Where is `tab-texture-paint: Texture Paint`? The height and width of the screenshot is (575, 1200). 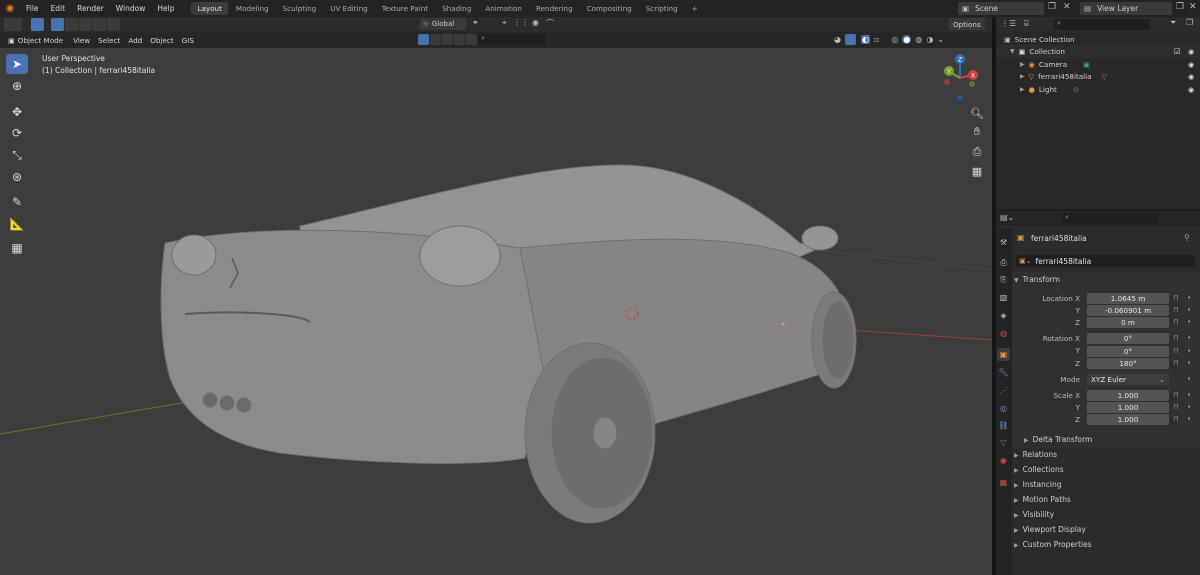 tab-texture-paint: Texture Paint is located at coordinates (405, 8).